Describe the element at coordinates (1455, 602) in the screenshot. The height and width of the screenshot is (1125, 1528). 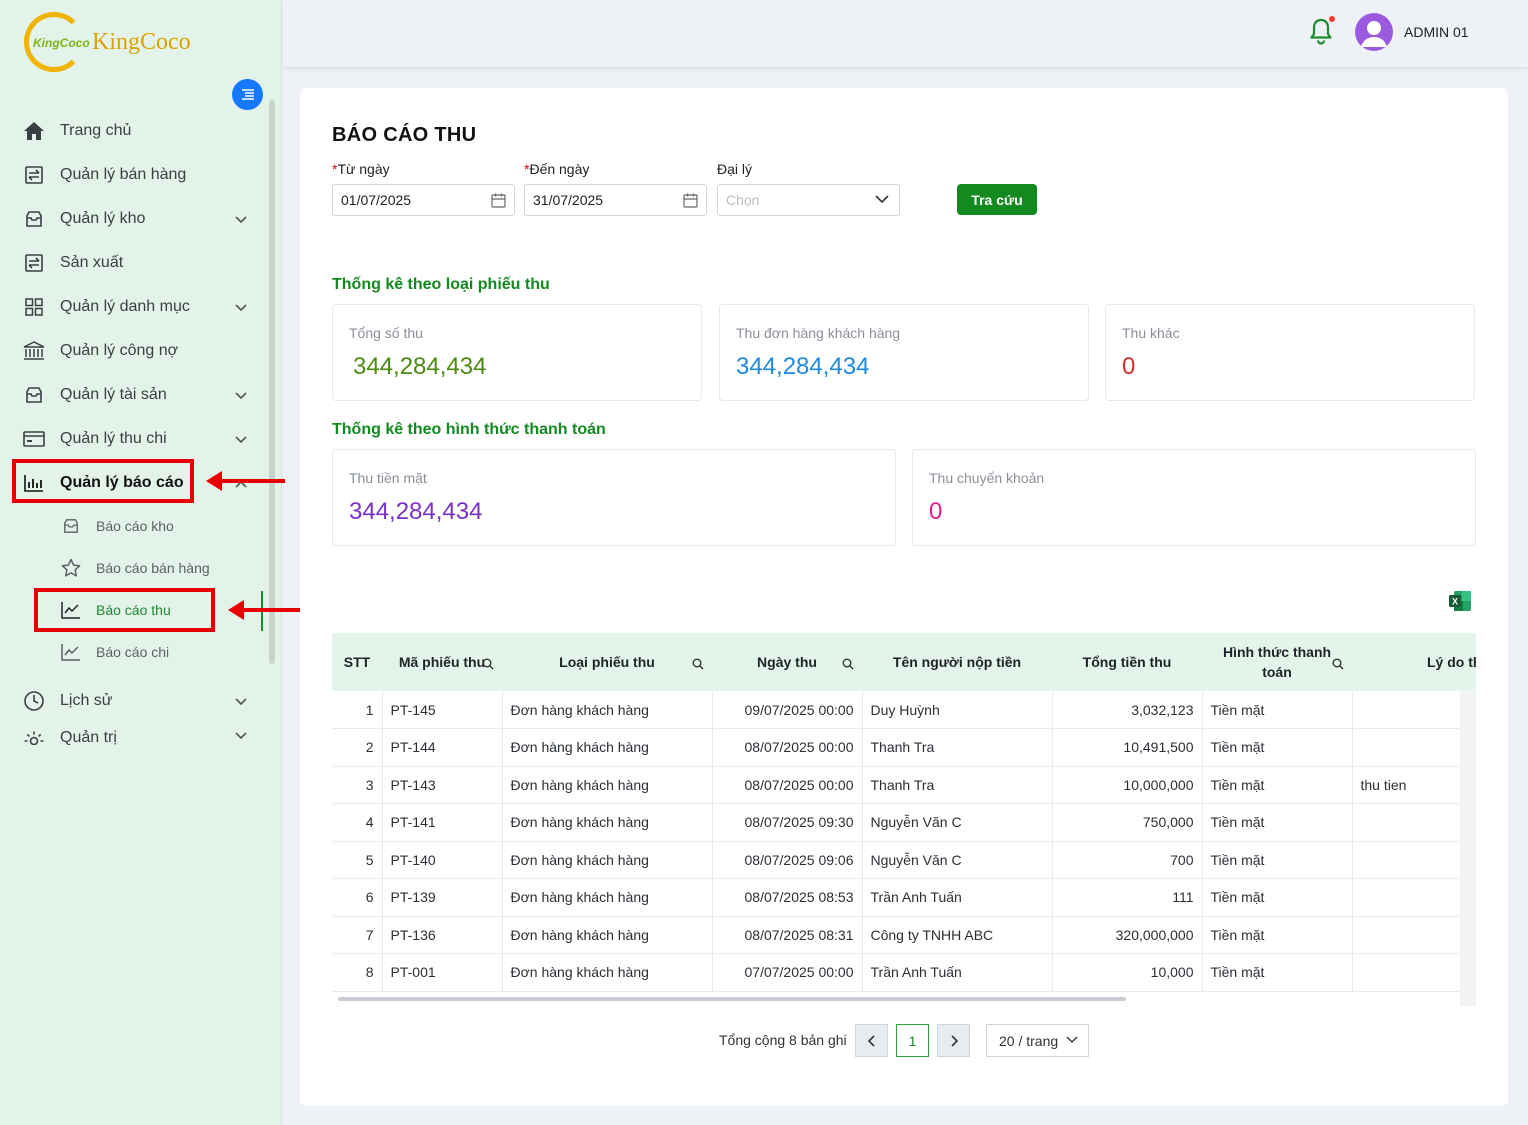
I see `svg-text: X` at that location.